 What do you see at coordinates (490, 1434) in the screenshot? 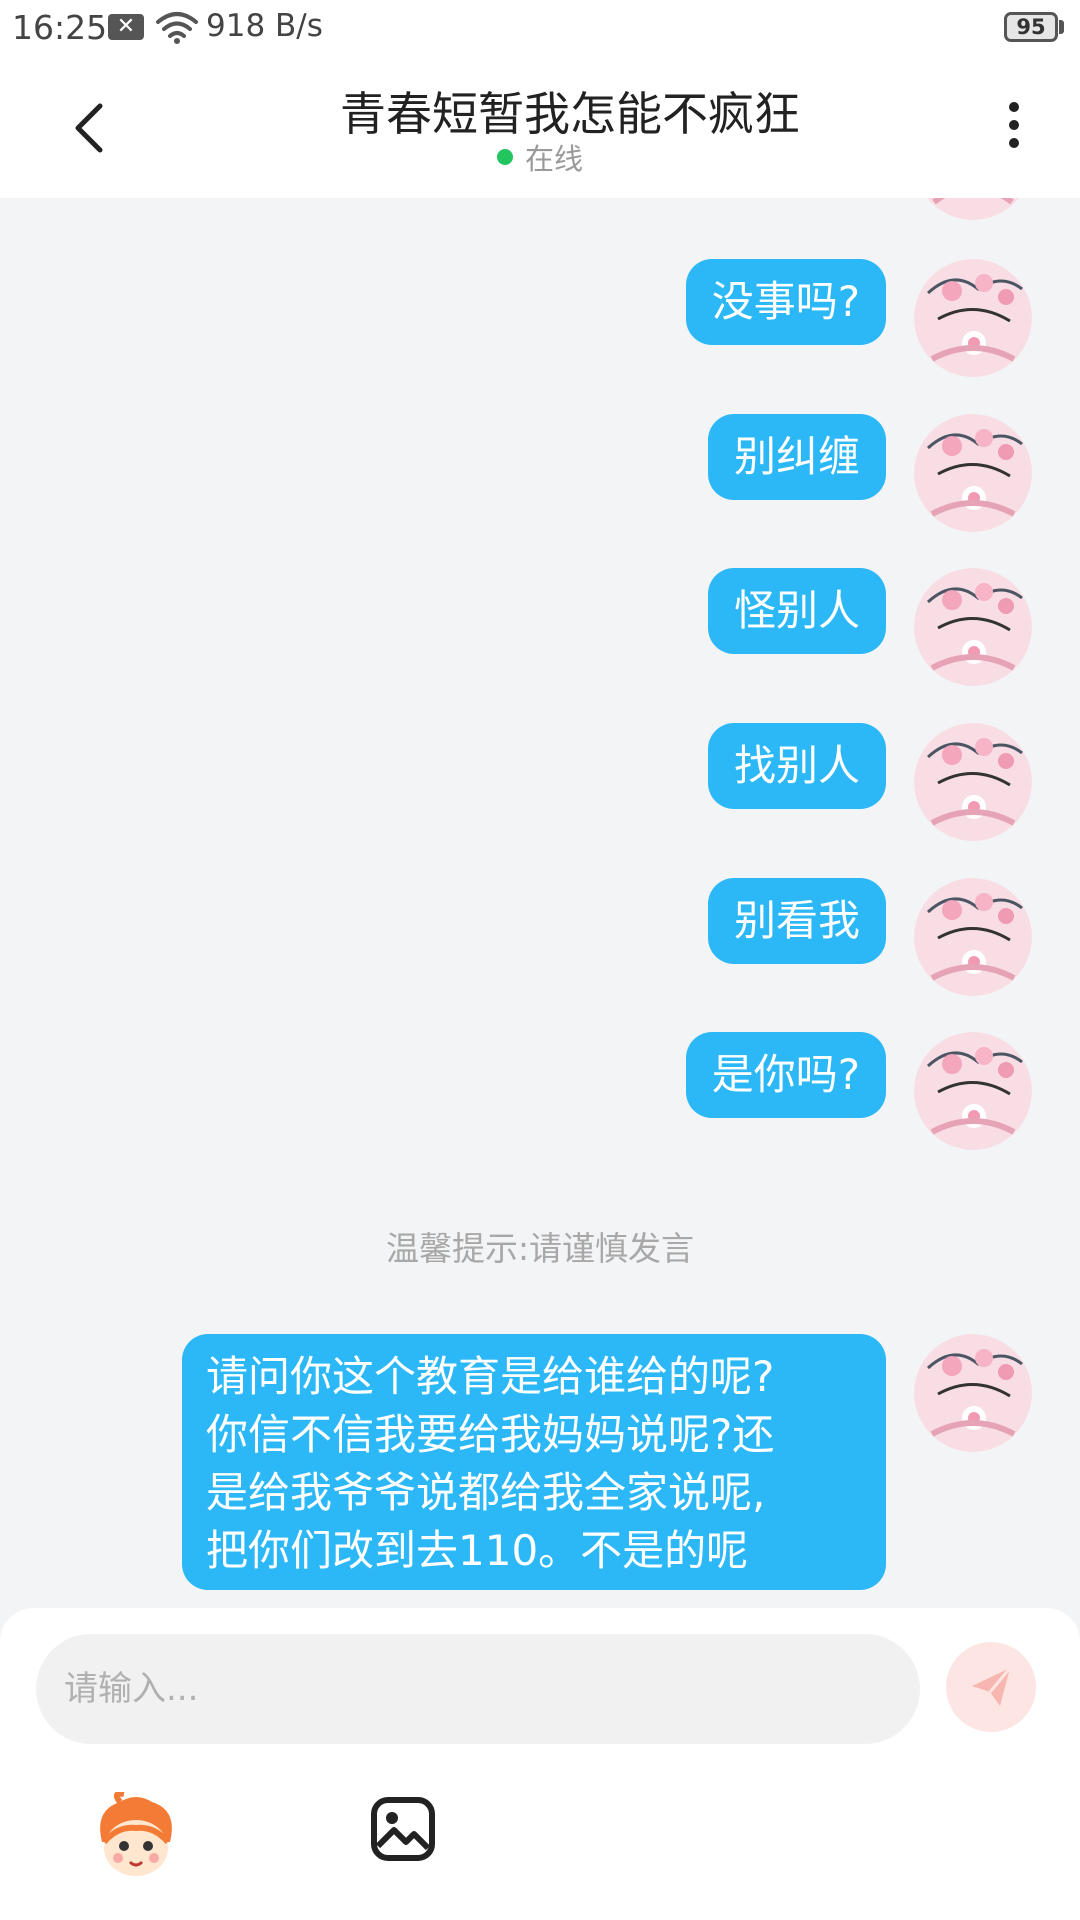
I see `message-line: 你信不信我要给我妈妈说呢?还` at bounding box center [490, 1434].